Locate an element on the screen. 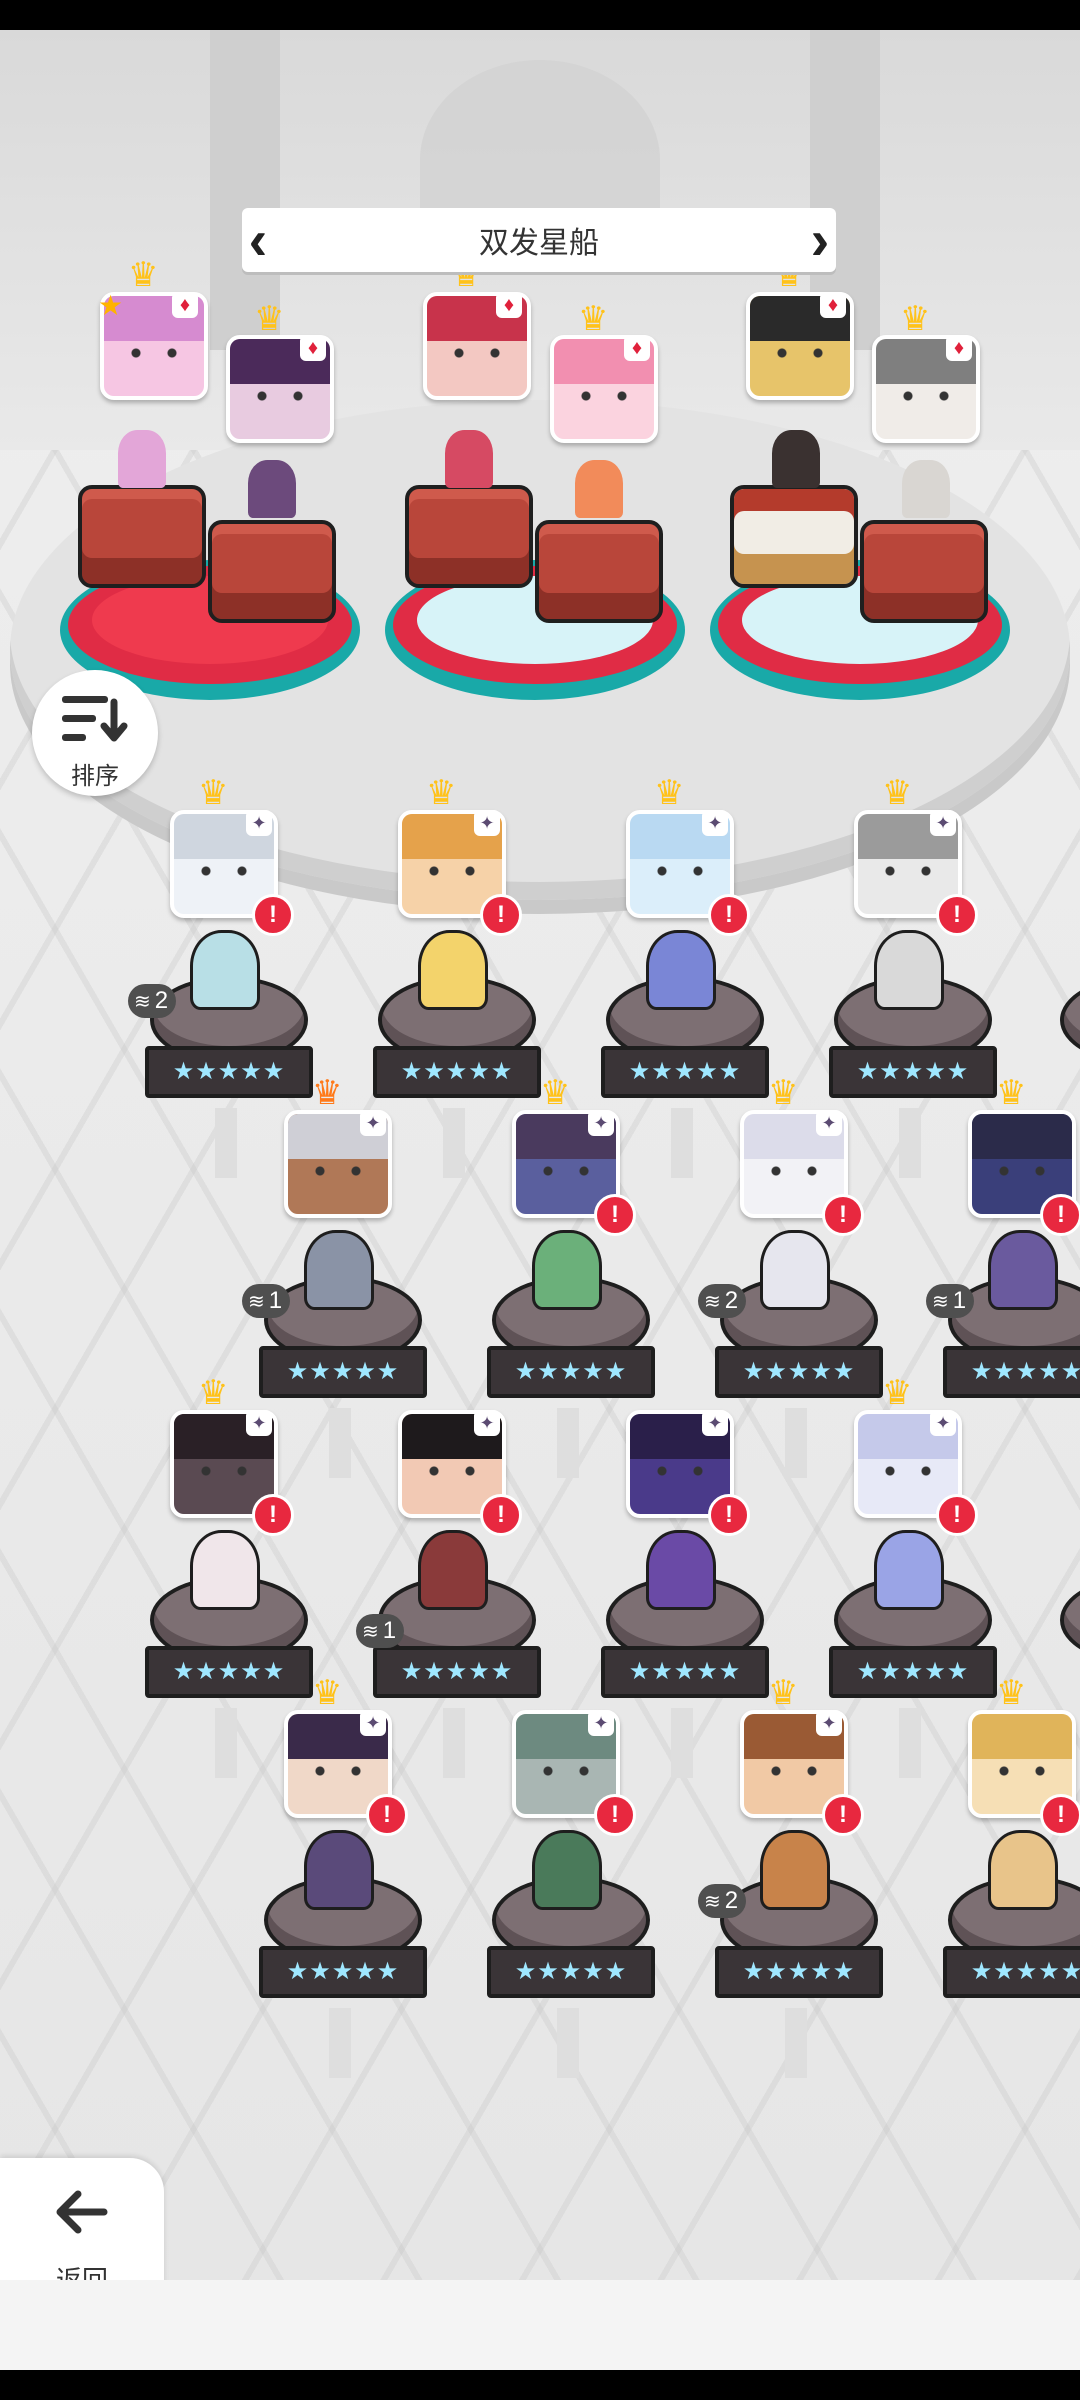 This screenshot has height=2400, width=1080. seat-box-cake is located at coordinates (794, 536).